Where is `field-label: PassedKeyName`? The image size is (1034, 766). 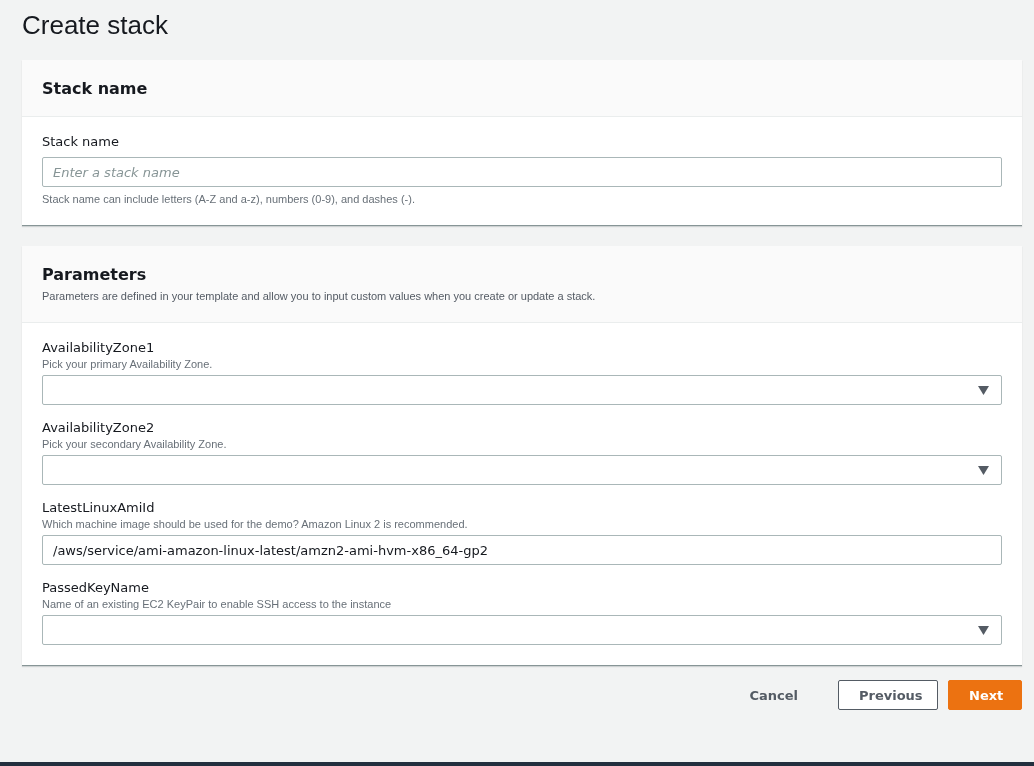
field-label: PassedKeyName is located at coordinates (96, 588).